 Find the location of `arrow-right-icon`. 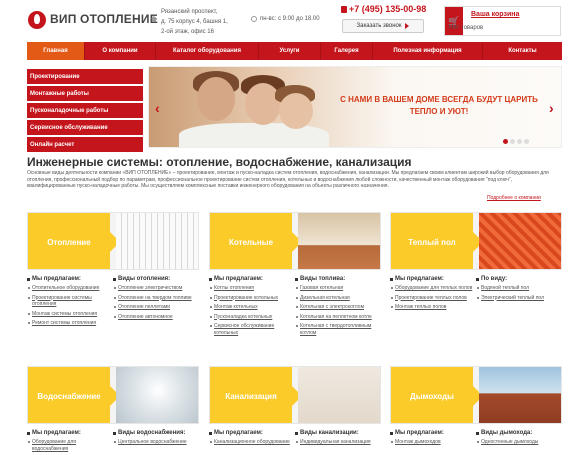

arrow-right-icon is located at coordinates (407, 26).